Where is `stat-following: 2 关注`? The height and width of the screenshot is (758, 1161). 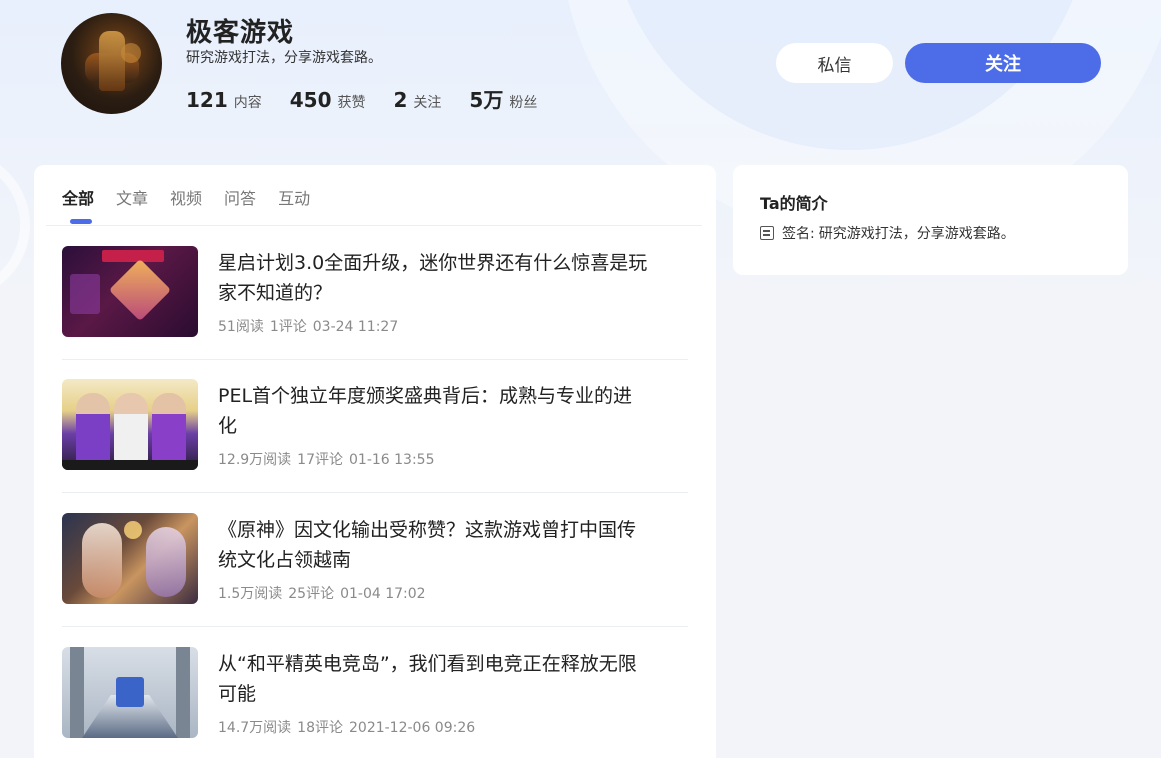 stat-following: 2 关注 is located at coordinates (418, 100).